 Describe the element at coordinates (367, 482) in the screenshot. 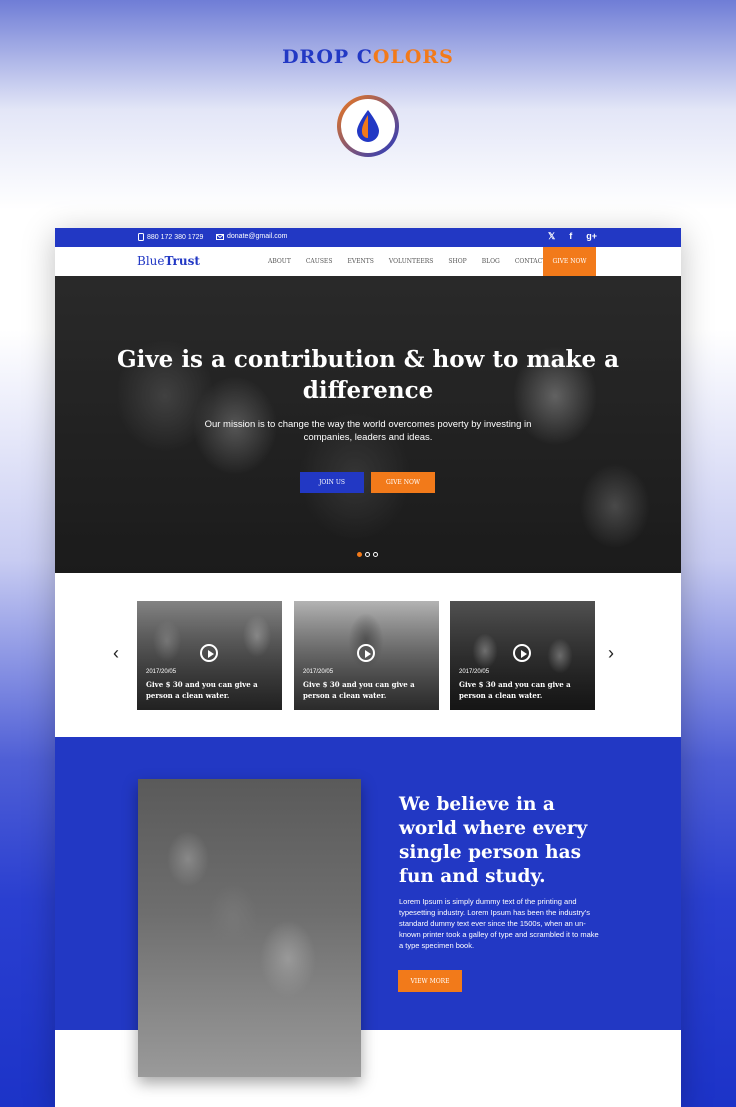

I see `hero-buttons: JOIN US GIVE NOW` at that location.